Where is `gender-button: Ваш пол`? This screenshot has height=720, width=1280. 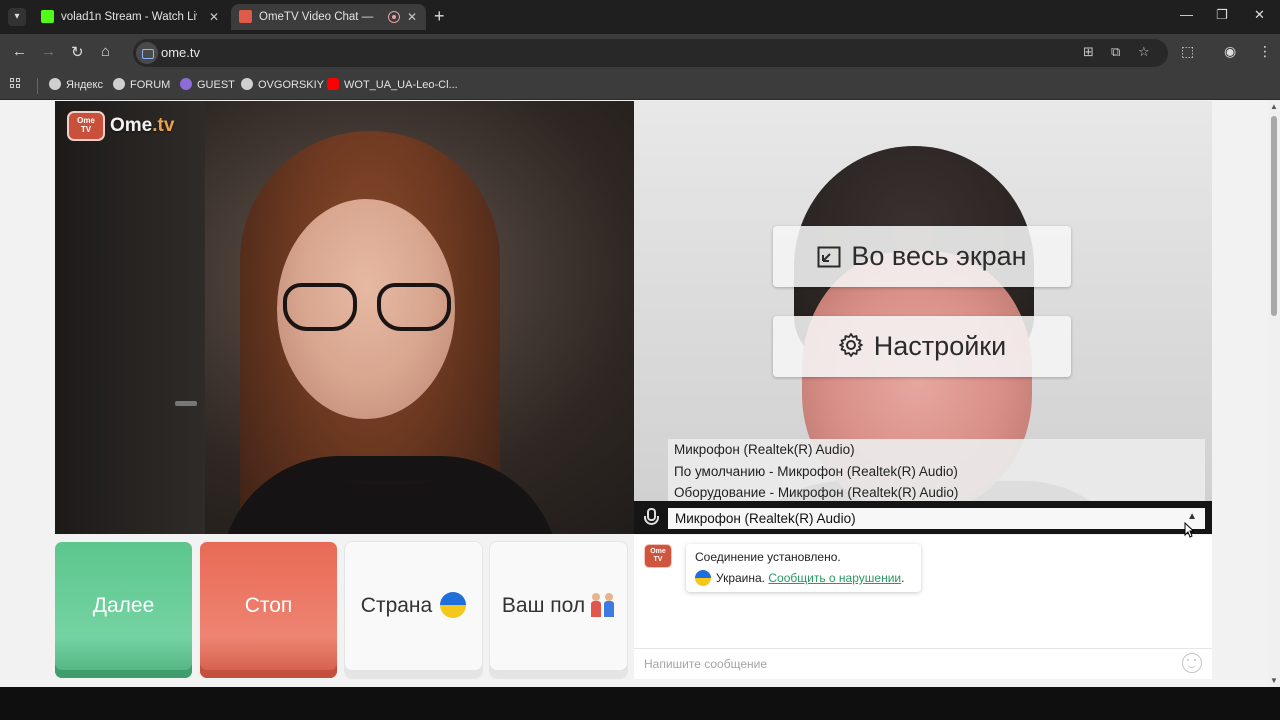 gender-button: Ваш пол is located at coordinates (558, 610).